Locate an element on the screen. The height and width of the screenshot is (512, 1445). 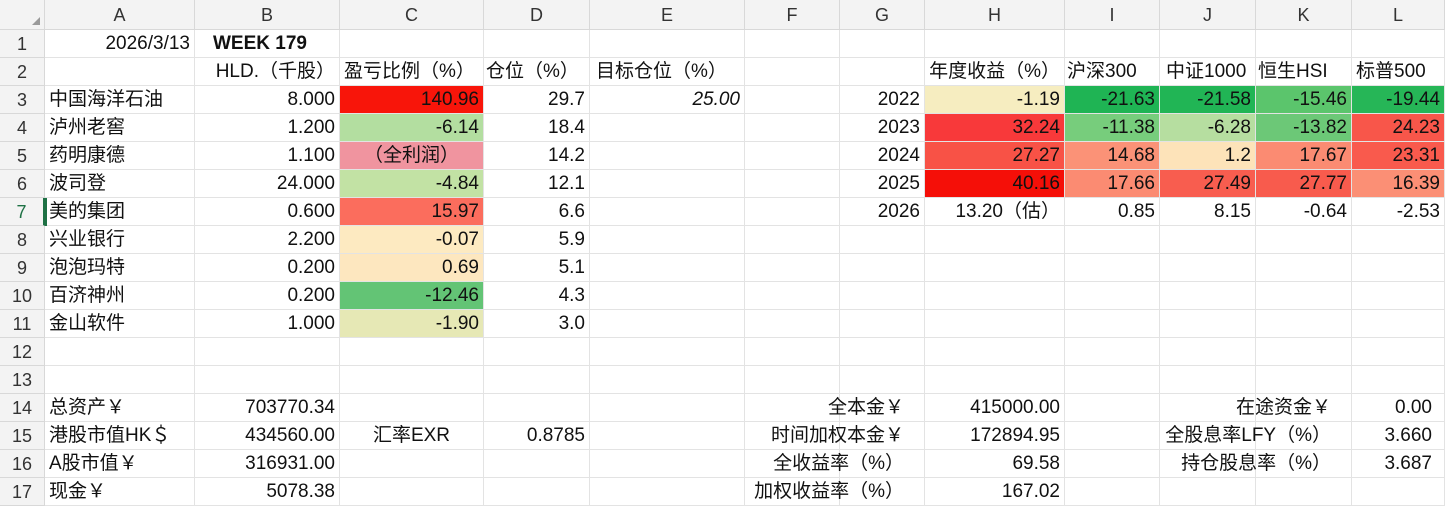
yearly-hs300: 0.85 is located at coordinates (1112, 212).